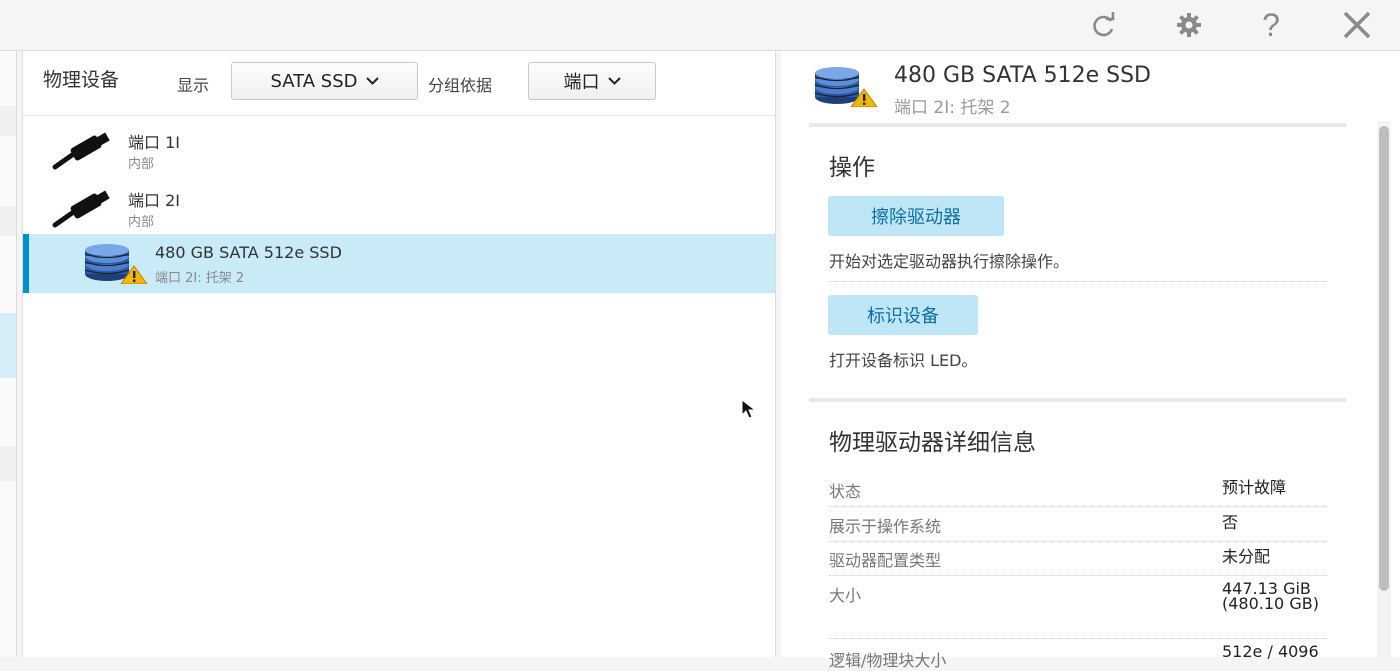 This screenshot has height=671, width=1400. What do you see at coordinates (1271, 25) in the screenshot?
I see `help-icon: ?` at bounding box center [1271, 25].